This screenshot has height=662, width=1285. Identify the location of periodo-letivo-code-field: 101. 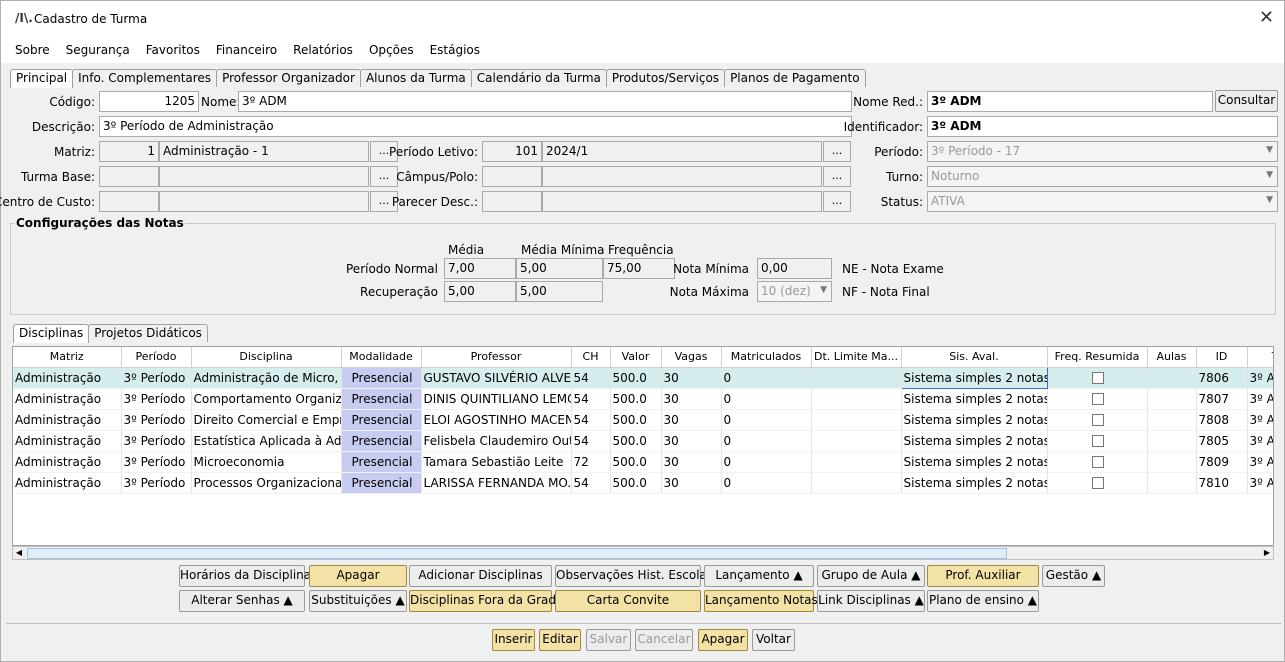
(512, 151).